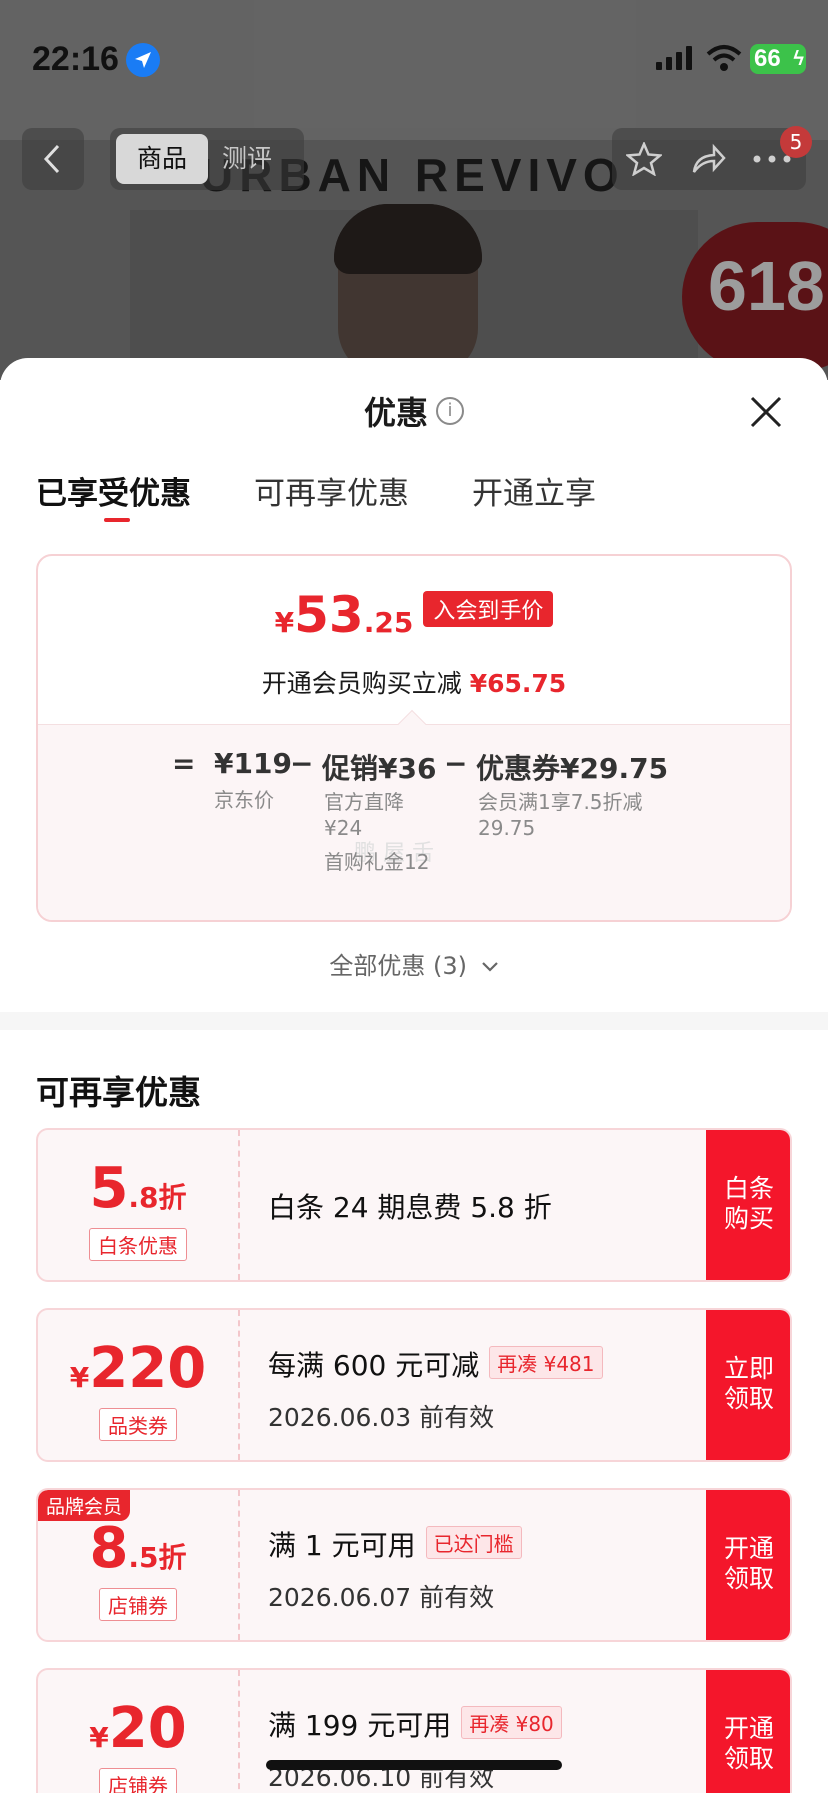 This screenshot has width=828, height=1793. What do you see at coordinates (379, 768) in the screenshot?
I see `promo-amount: 促销¥36` at bounding box center [379, 768].